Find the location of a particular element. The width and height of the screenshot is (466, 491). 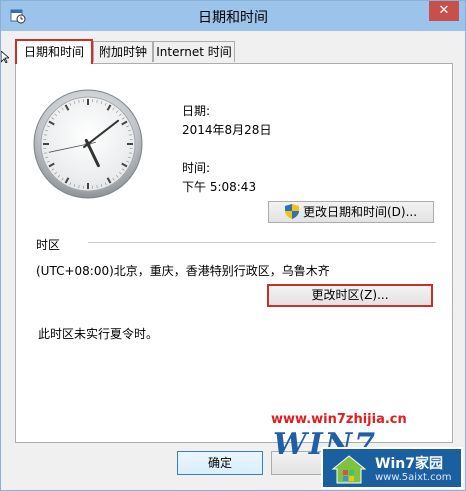

time-label: 时间: is located at coordinates (196, 168).